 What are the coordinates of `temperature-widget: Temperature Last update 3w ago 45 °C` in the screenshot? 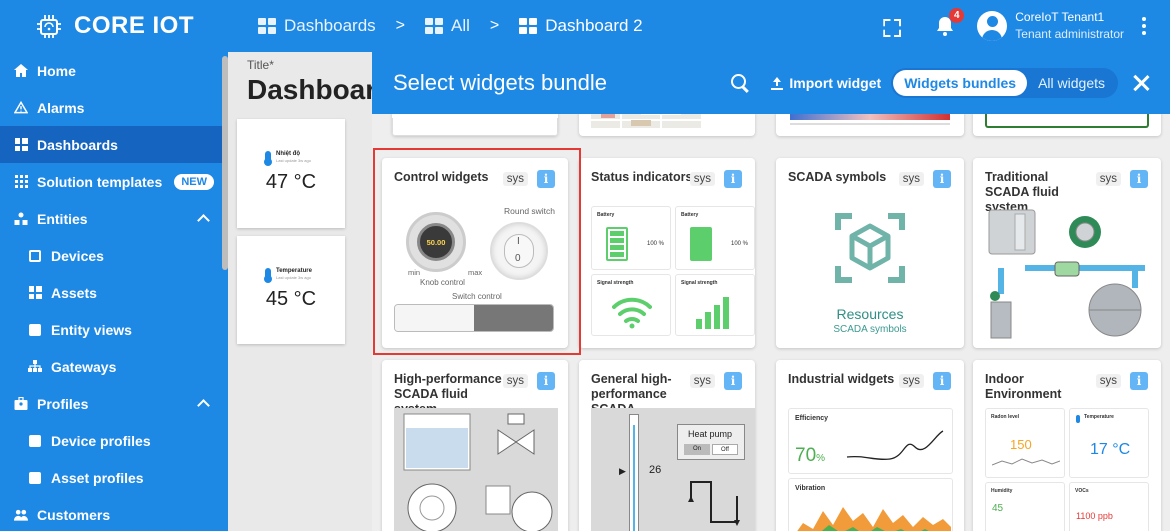 It's located at (291, 290).